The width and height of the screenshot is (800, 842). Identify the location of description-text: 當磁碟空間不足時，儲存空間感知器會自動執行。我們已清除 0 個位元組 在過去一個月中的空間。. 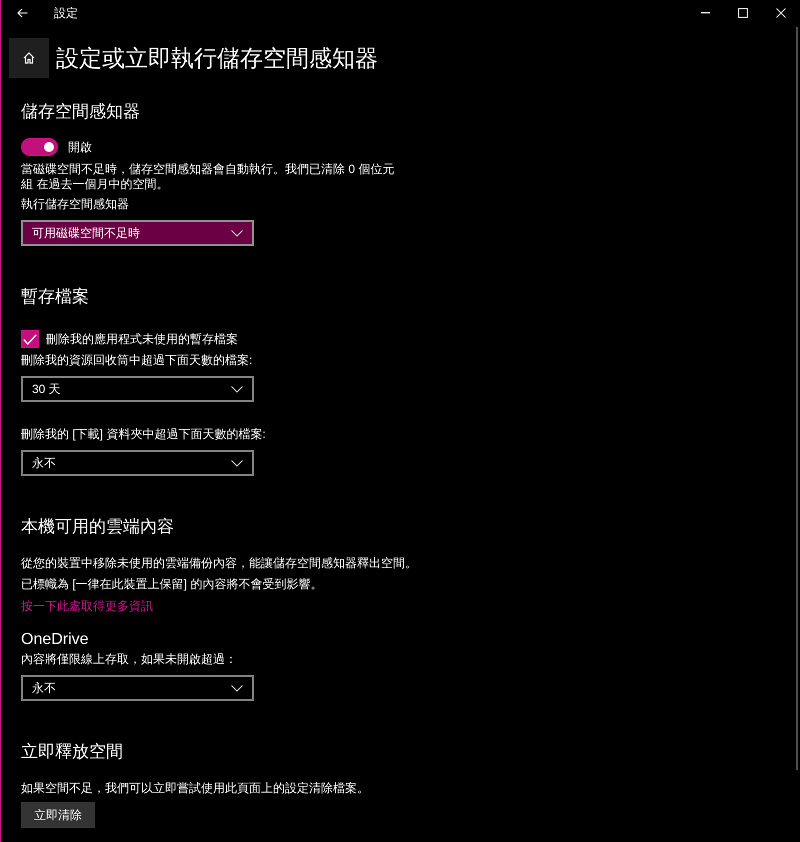
(208, 177).